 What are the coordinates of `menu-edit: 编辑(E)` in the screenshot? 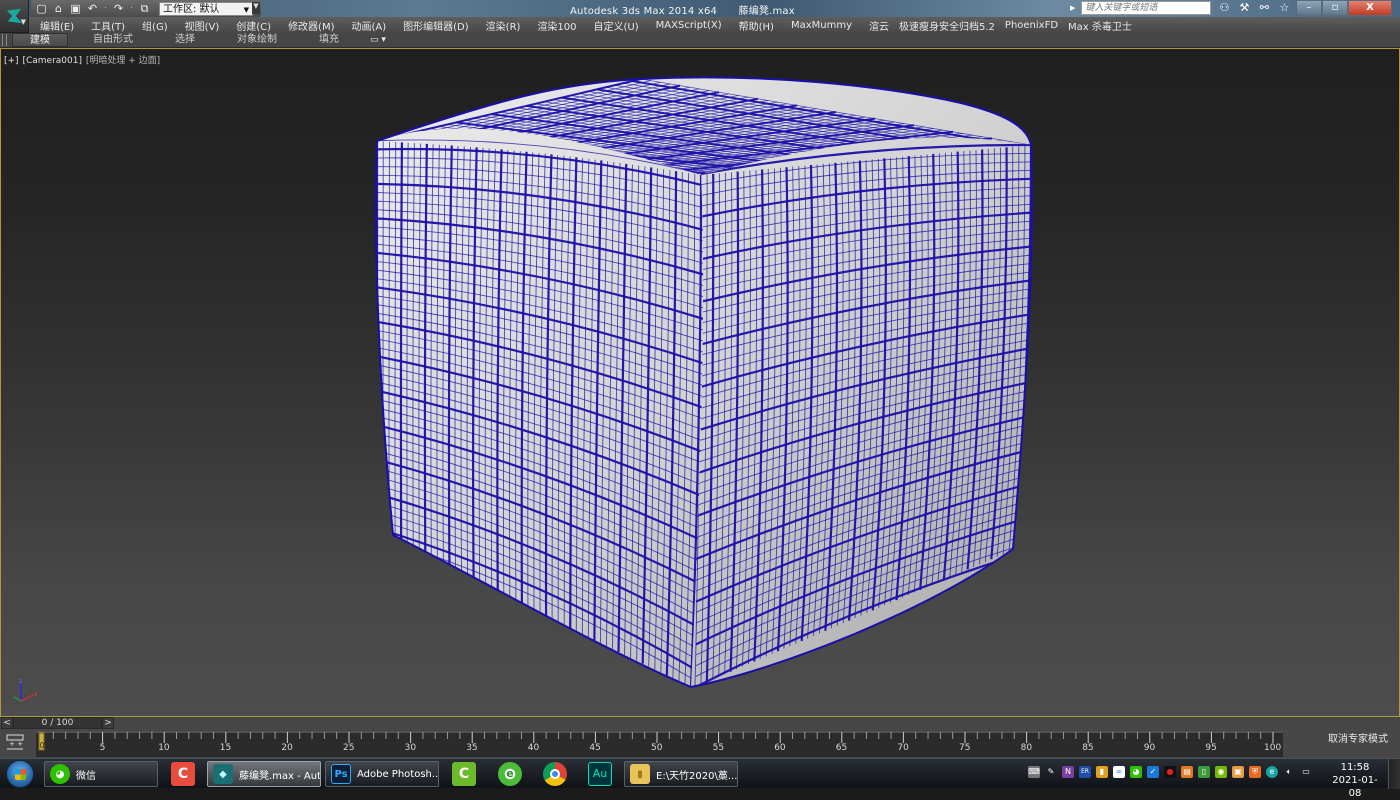 It's located at (61, 25).